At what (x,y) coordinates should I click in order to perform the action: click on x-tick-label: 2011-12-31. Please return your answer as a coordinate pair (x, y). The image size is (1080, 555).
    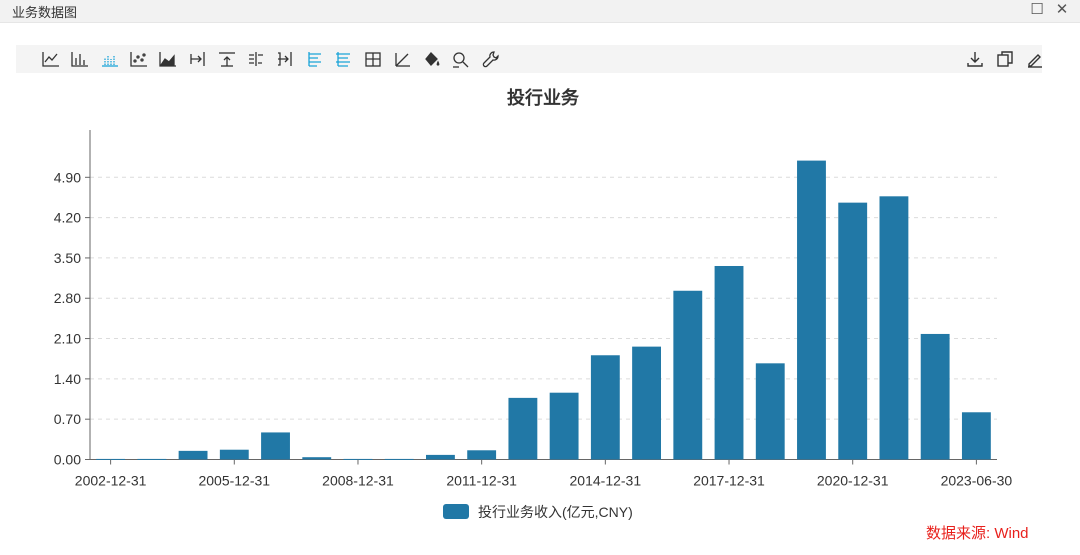
    Looking at the image, I should click on (481, 481).